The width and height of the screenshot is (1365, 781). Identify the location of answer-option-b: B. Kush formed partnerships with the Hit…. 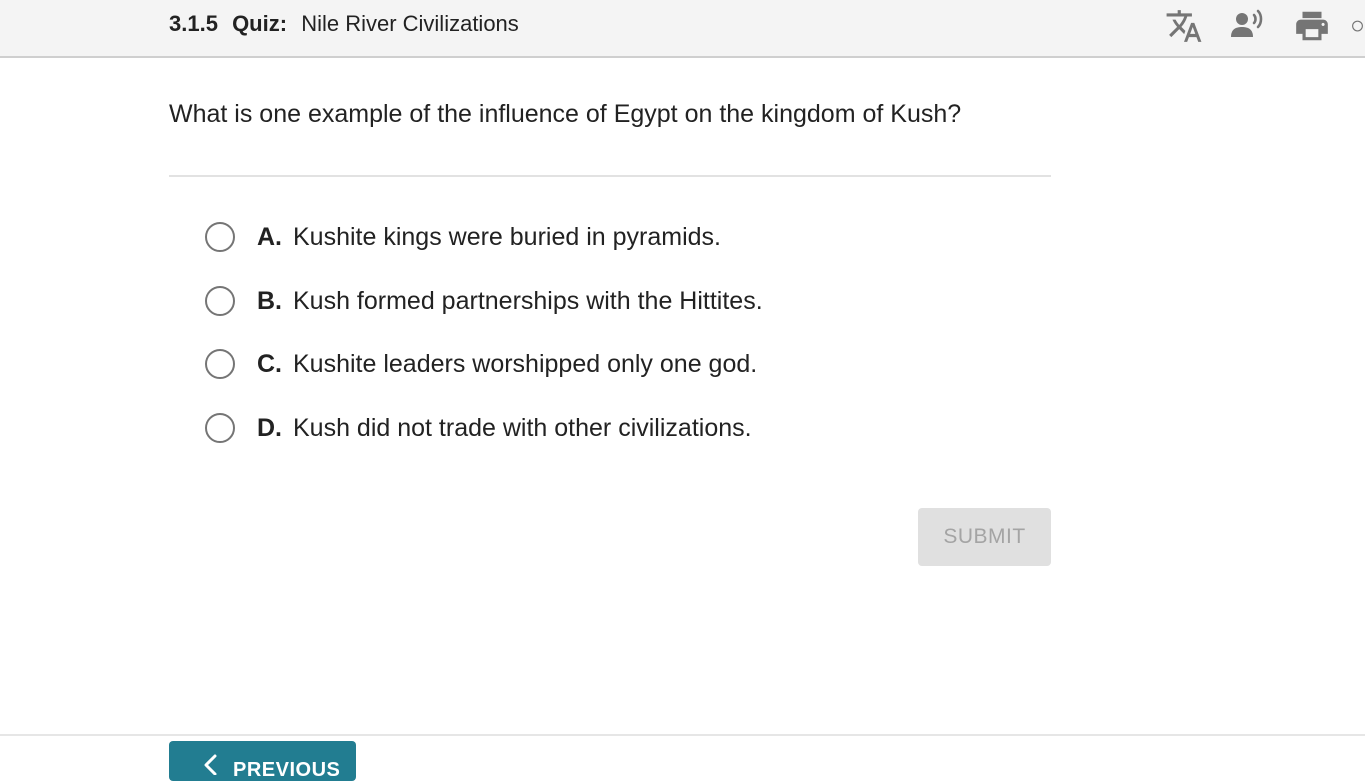
(484, 301).